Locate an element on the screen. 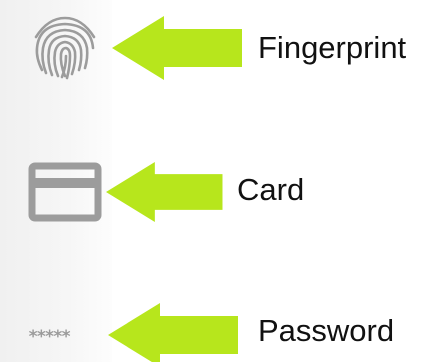 Image resolution: width=445 pixels, height=362 pixels. password-label: Password is located at coordinates (326, 331).